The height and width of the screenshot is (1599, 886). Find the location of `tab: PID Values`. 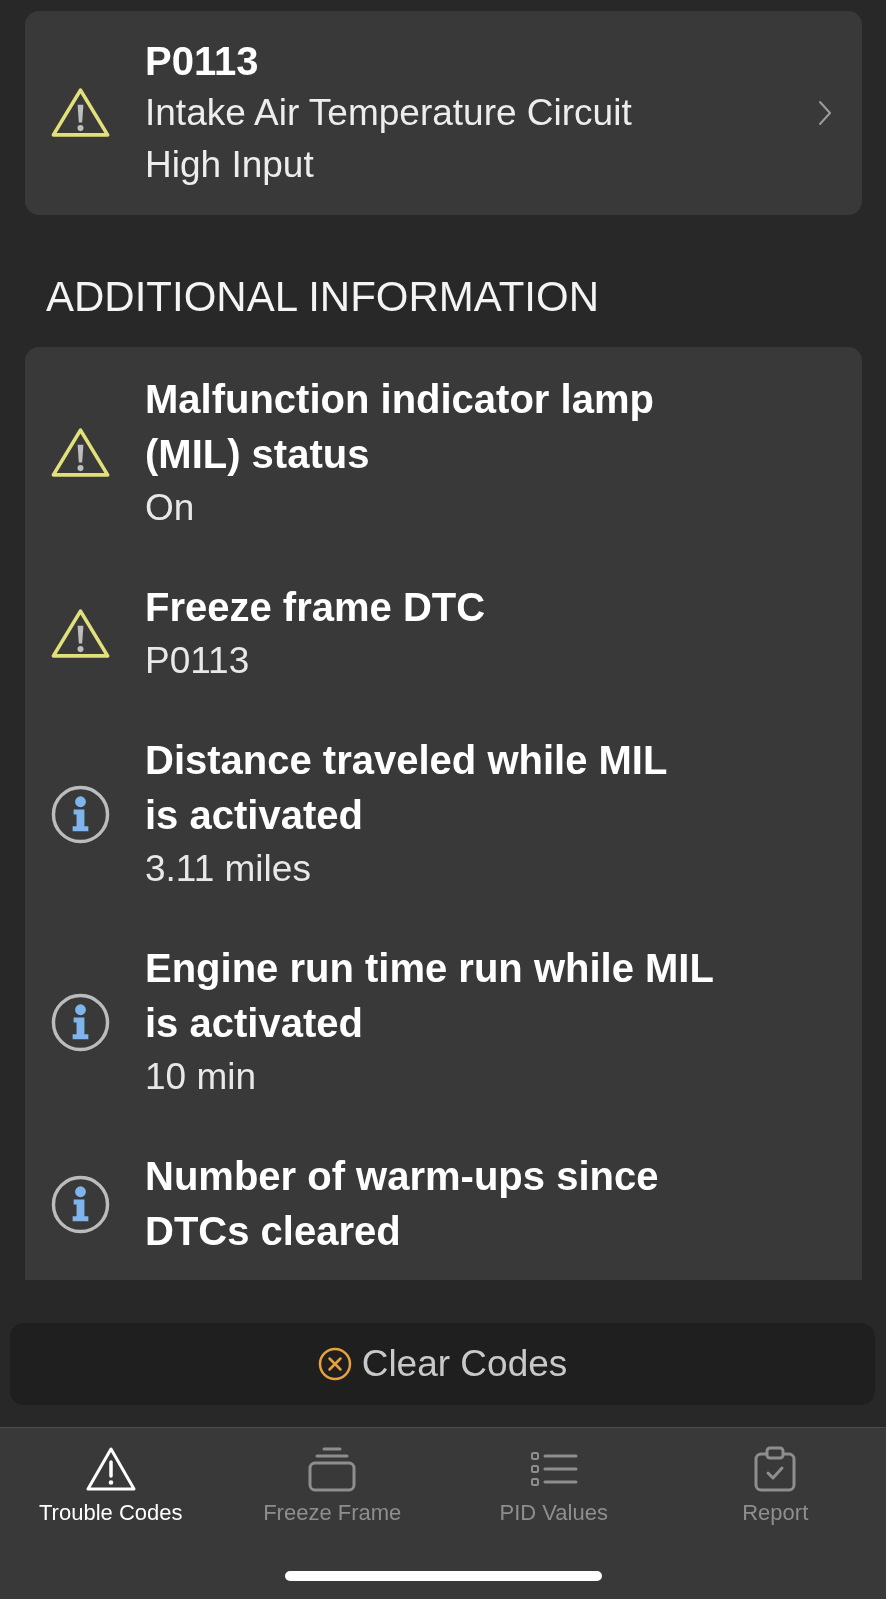

tab: PID Values is located at coordinates (553, 1486).